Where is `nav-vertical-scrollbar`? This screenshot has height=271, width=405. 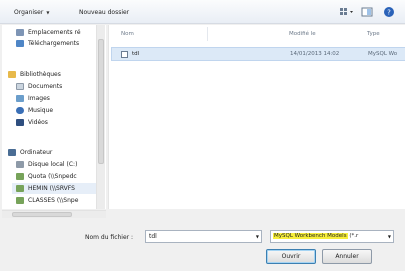 nav-vertical-scrollbar is located at coordinates (100, 117).